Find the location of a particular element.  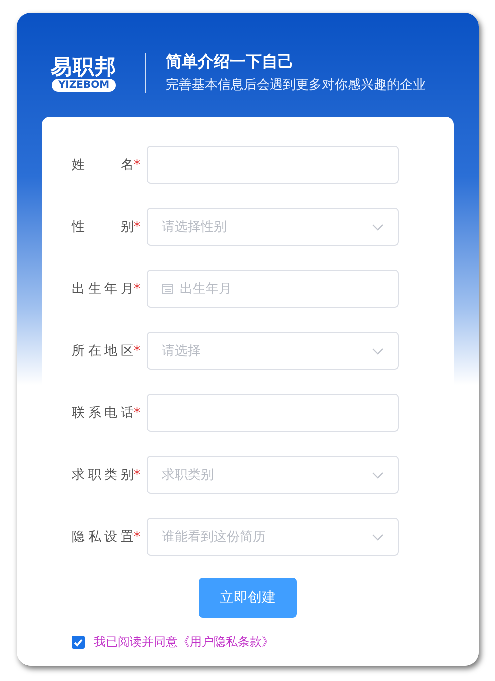

select-field: 请选择 is located at coordinates (273, 351).